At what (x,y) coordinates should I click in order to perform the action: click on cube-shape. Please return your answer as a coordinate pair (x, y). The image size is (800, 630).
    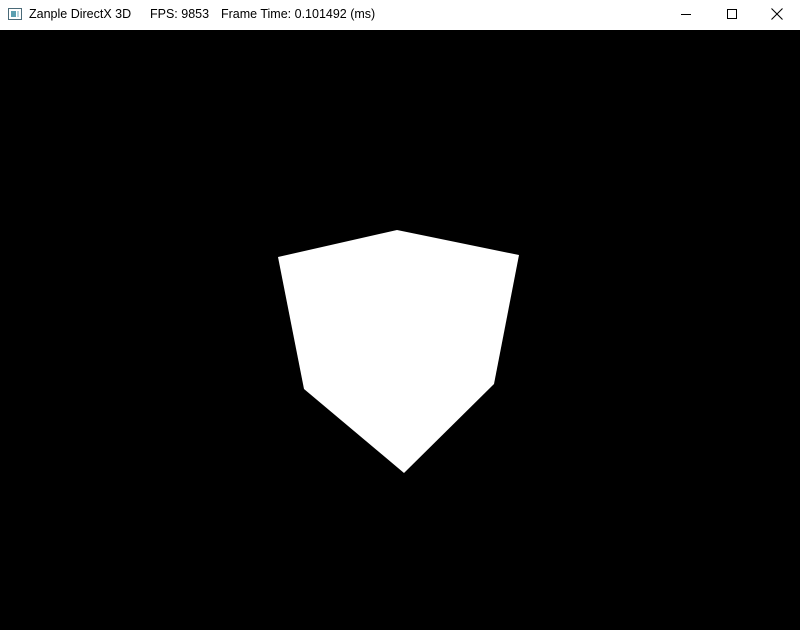
    Looking at the image, I should click on (398, 351).